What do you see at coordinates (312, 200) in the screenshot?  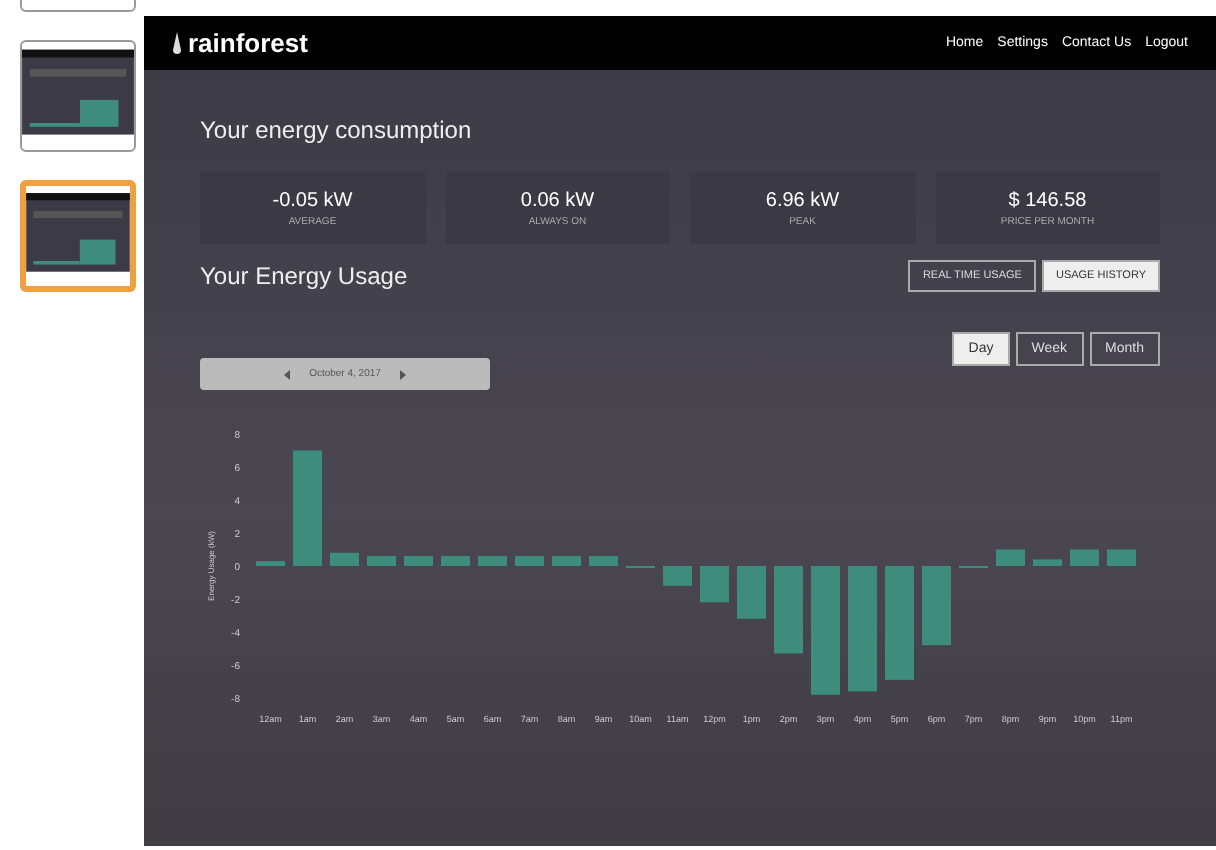 I see `stat-value: -0.05 kW` at bounding box center [312, 200].